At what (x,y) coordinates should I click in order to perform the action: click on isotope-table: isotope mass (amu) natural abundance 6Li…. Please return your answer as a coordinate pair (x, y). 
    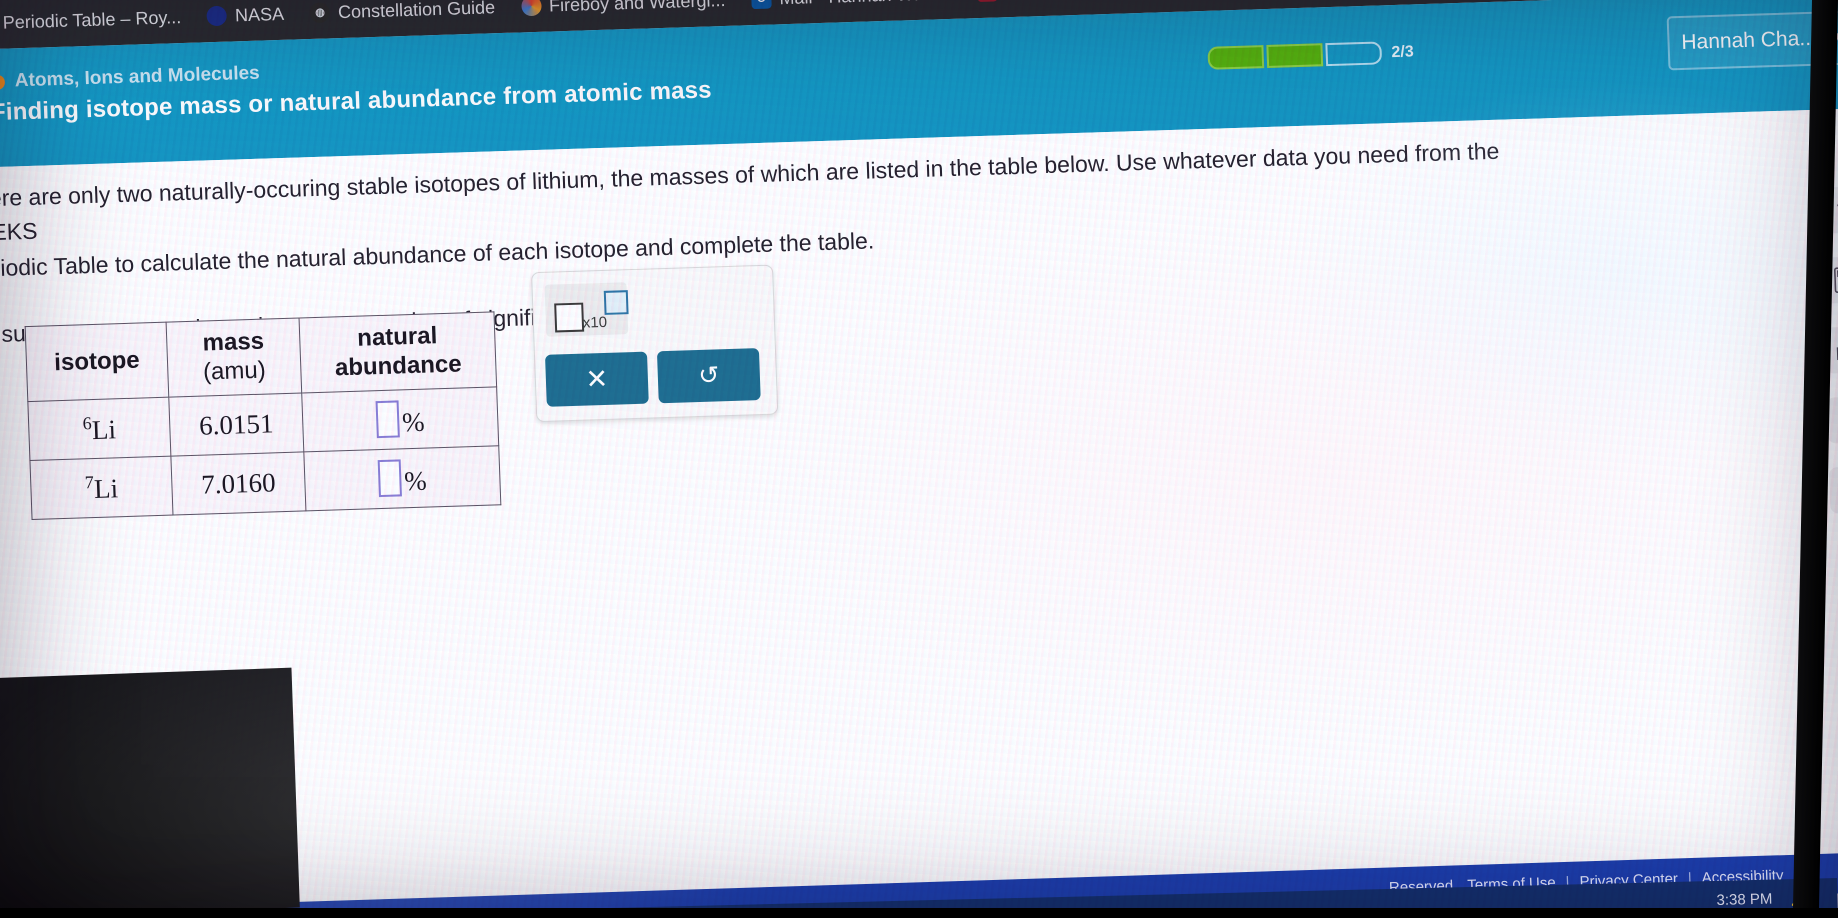
    Looking at the image, I should click on (263, 416).